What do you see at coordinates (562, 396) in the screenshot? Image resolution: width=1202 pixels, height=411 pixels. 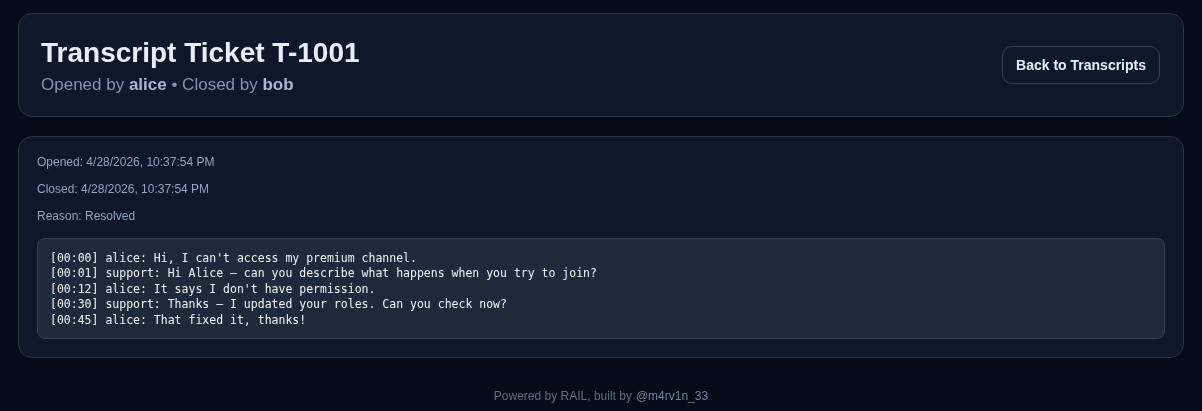 I see `footer-text: Powered by RAIL, built by` at bounding box center [562, 396].